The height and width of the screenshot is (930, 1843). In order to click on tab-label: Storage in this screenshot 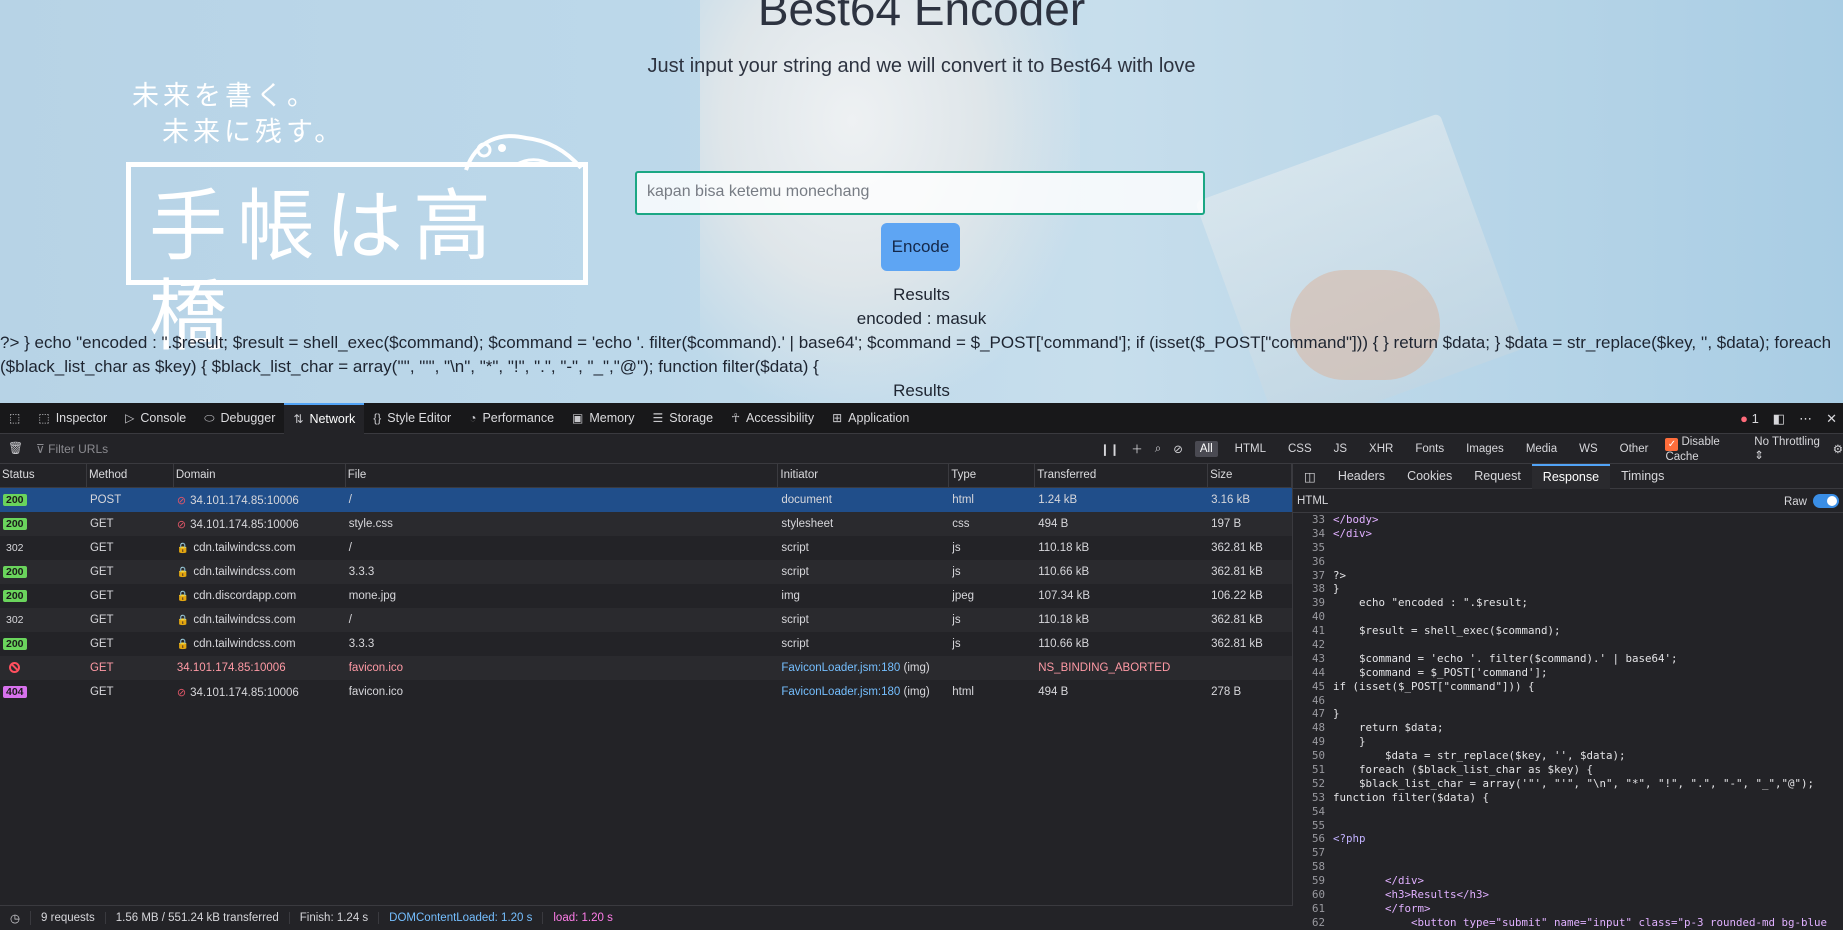, I will do `click(691, 418)`.